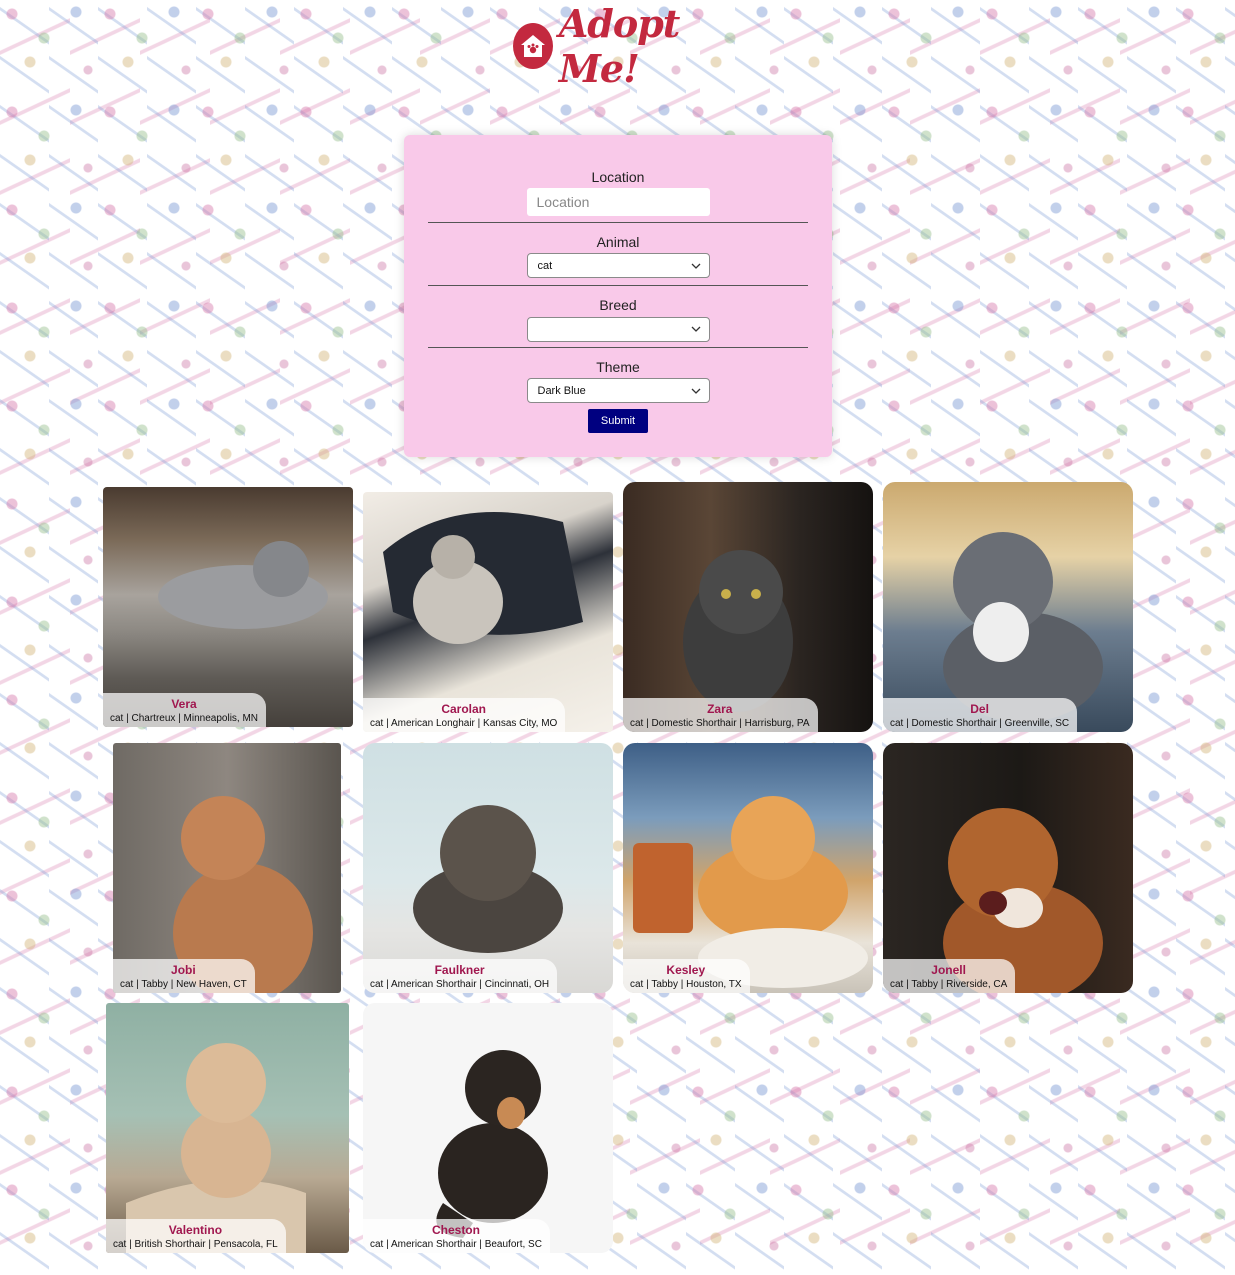 This screenshot has width=1235, height=1275. I want to click on pet-name: Vera, so click(184, 704).